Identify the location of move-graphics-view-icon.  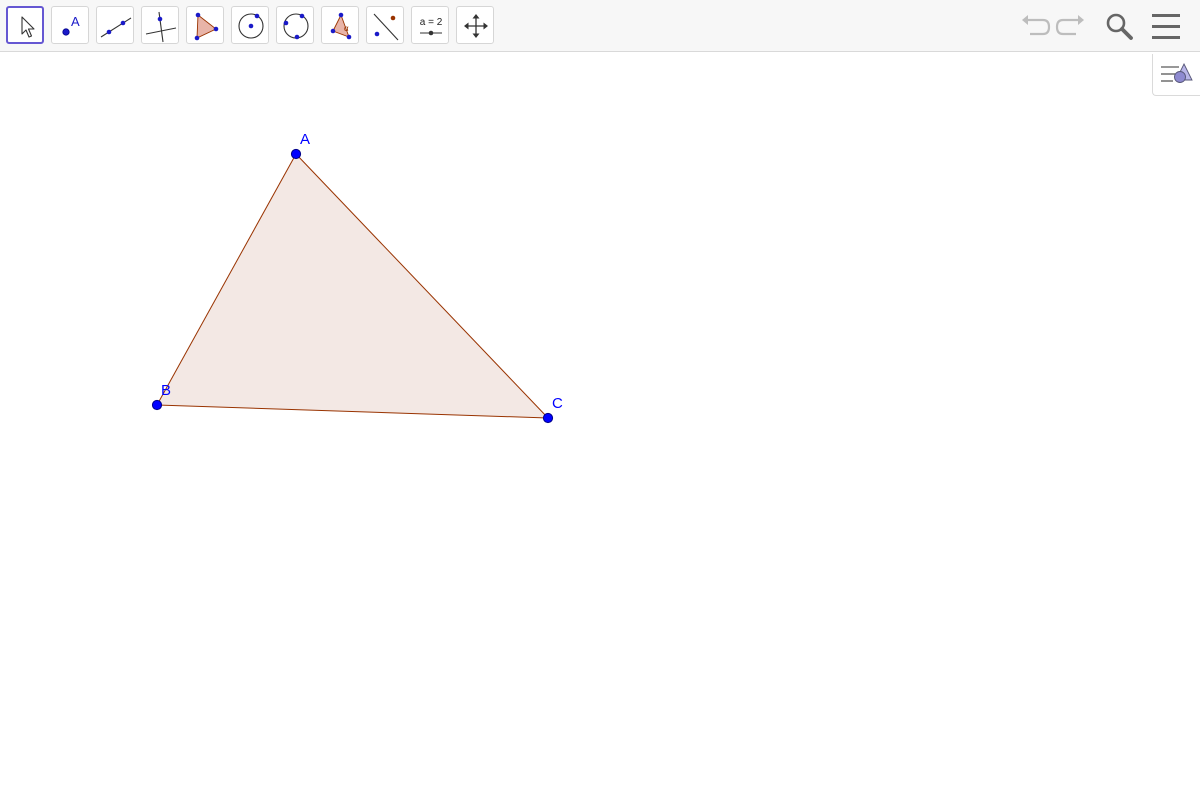
(476, 26).